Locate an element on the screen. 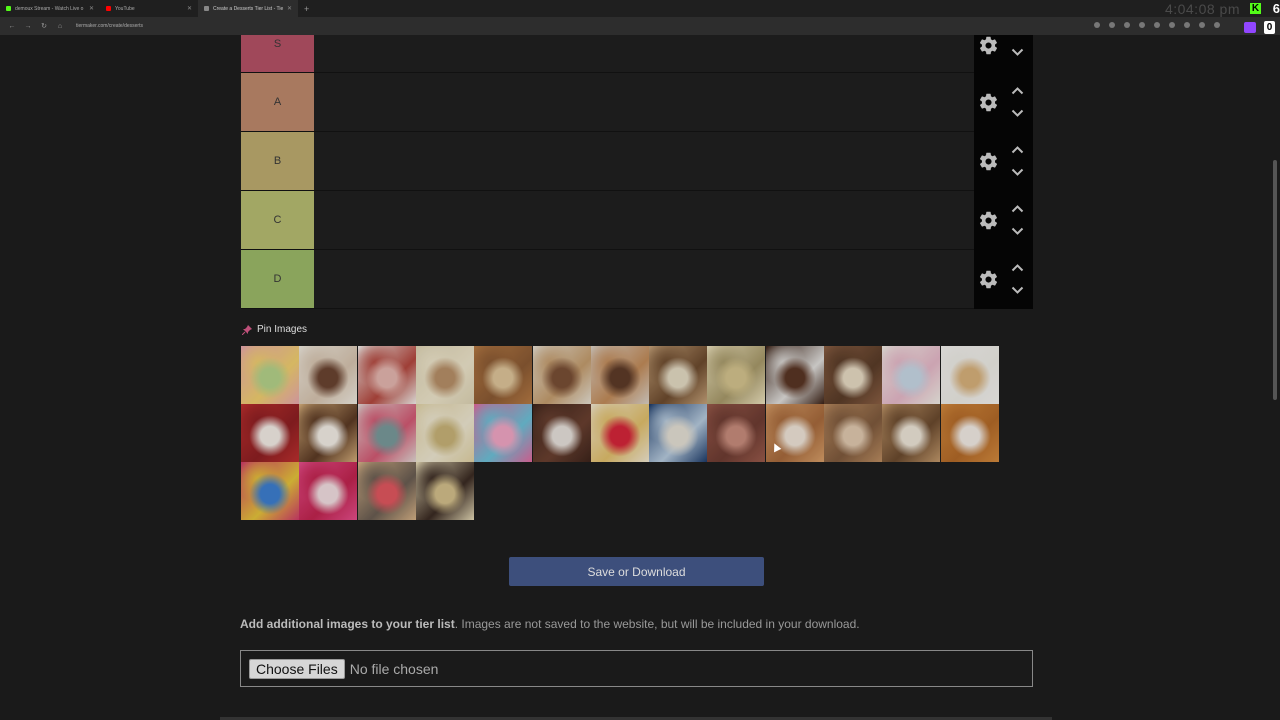 This screenshot has width=1280, height=720. dessert-image-candy is located at coordinates (270, 491).